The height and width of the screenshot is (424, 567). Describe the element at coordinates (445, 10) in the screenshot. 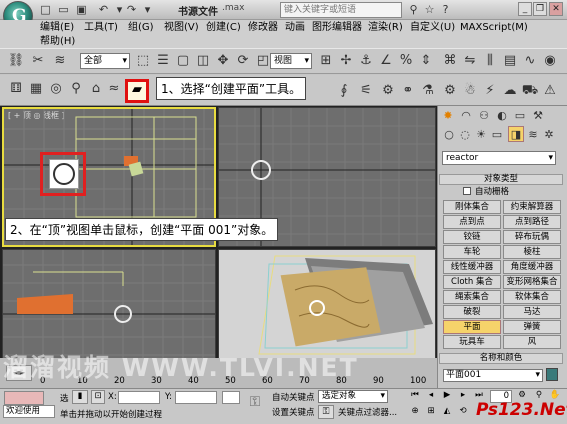

I see `help-icon: ?` at that location.